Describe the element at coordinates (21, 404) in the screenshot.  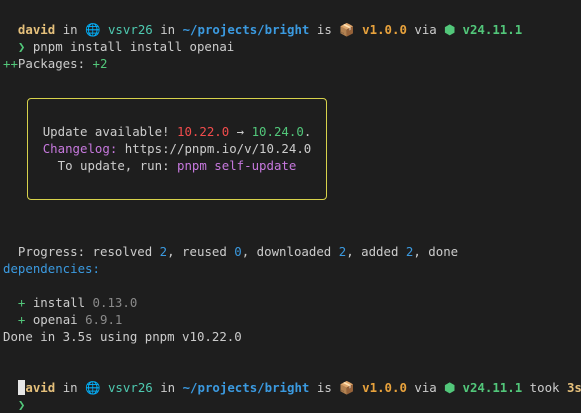
I see `prompt-arrow-icon: ❯` at that location.